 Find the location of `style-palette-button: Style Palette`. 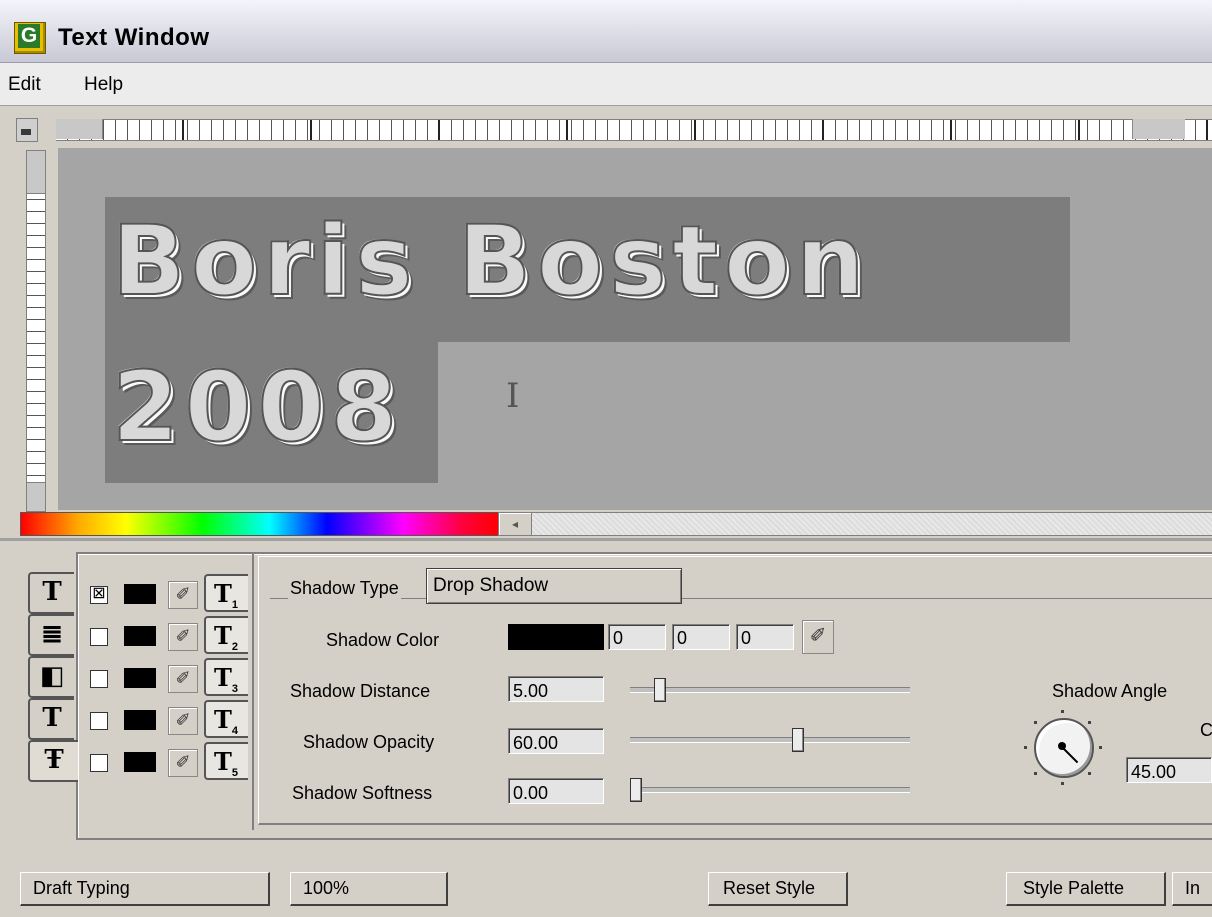

style-palette-button: Style Palette is located at coordinates (1086, 889).